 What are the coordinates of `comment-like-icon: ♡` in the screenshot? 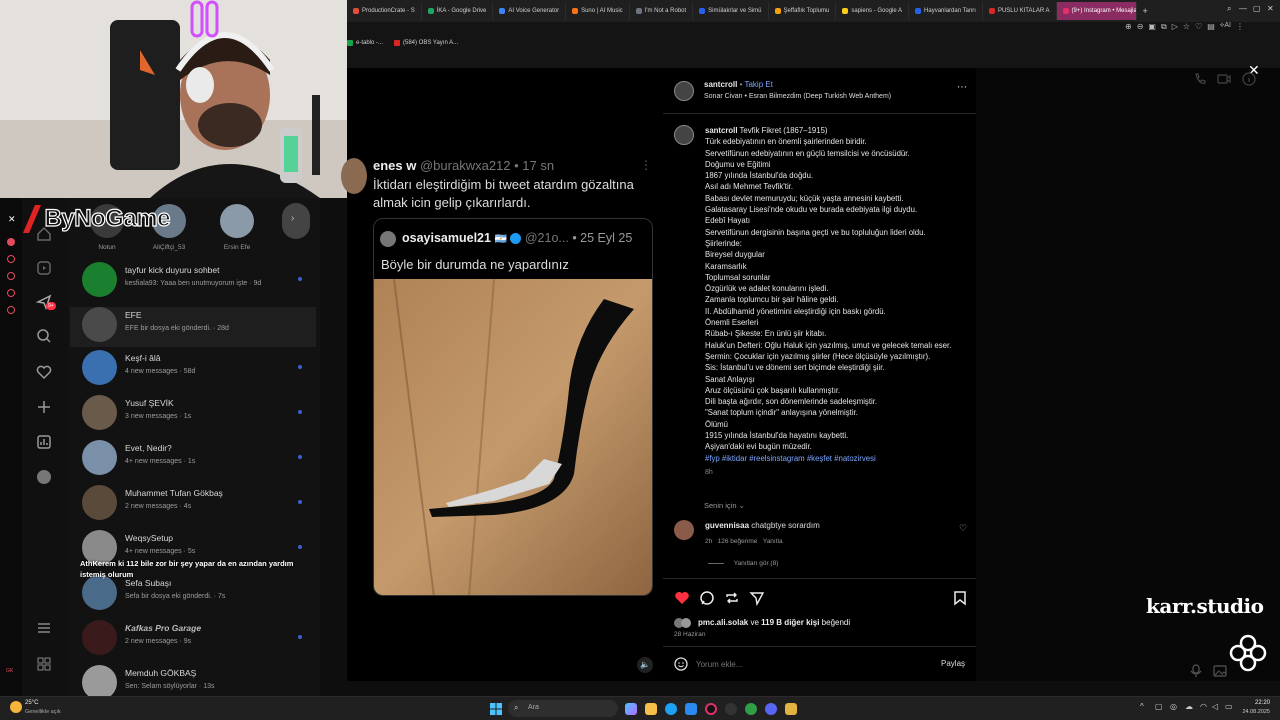 It's located at (963, 528).